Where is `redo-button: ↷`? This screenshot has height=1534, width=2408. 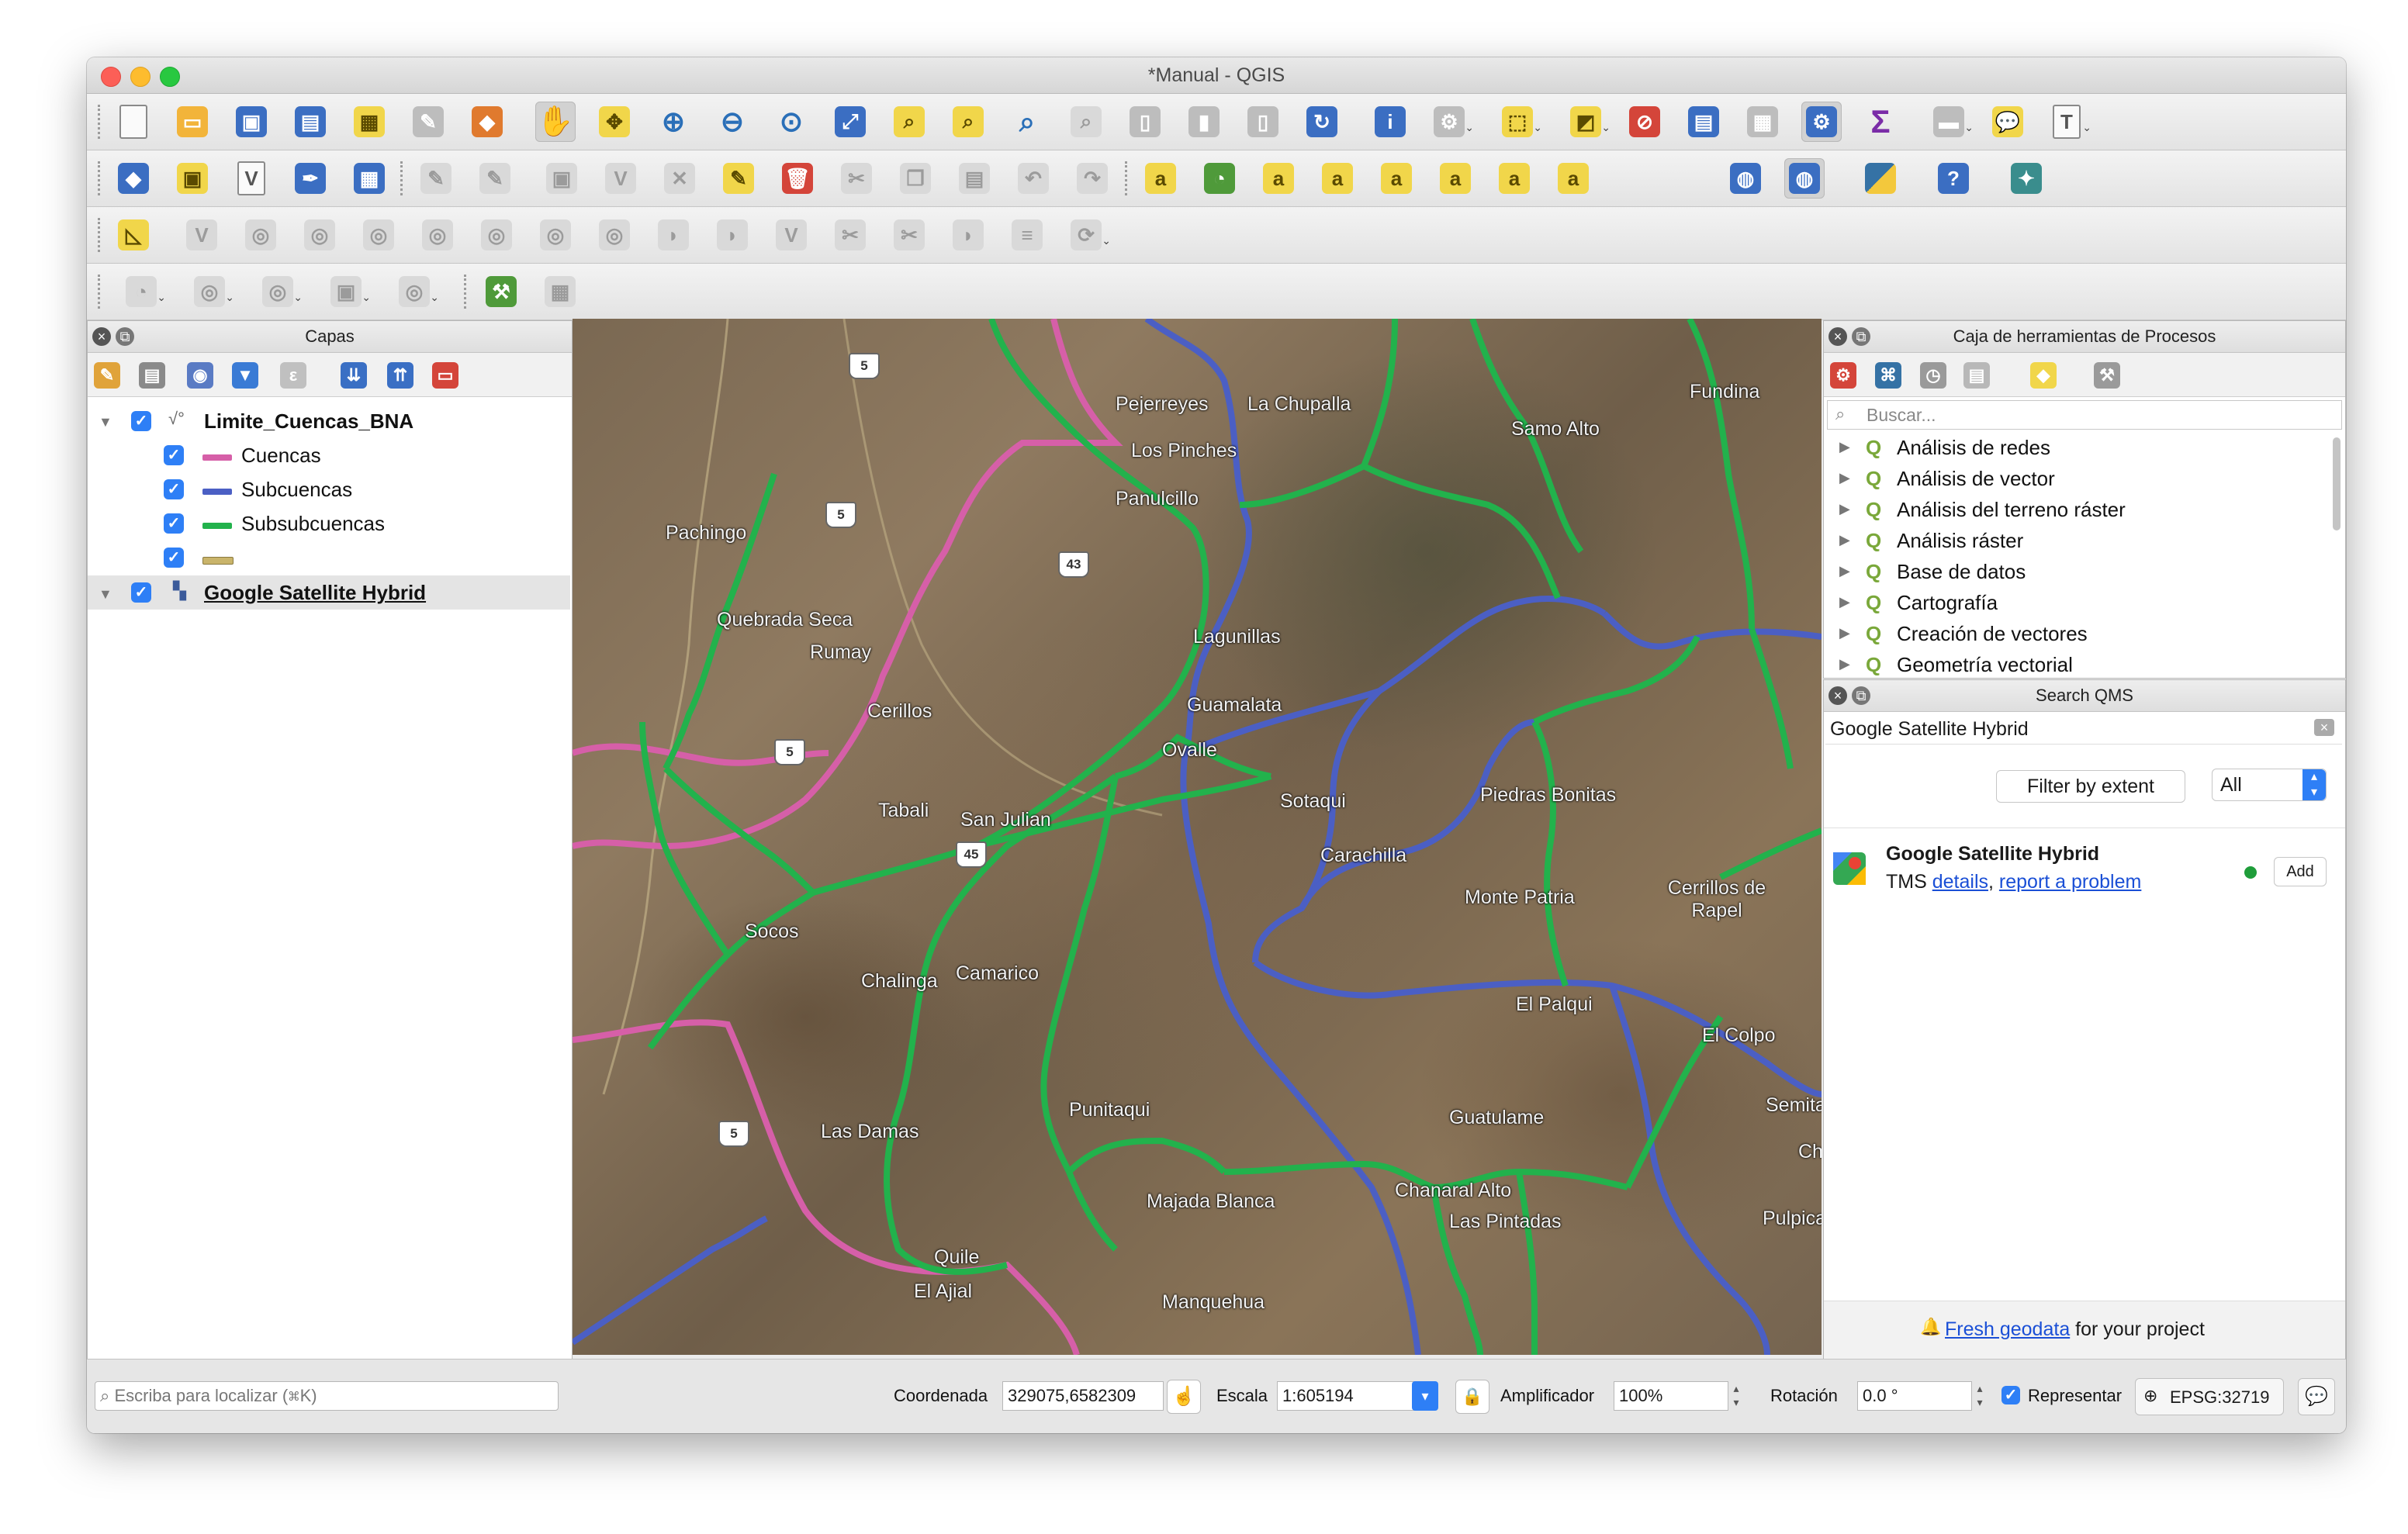 redo-button: ↷ is located at coordinates (1092, 178).